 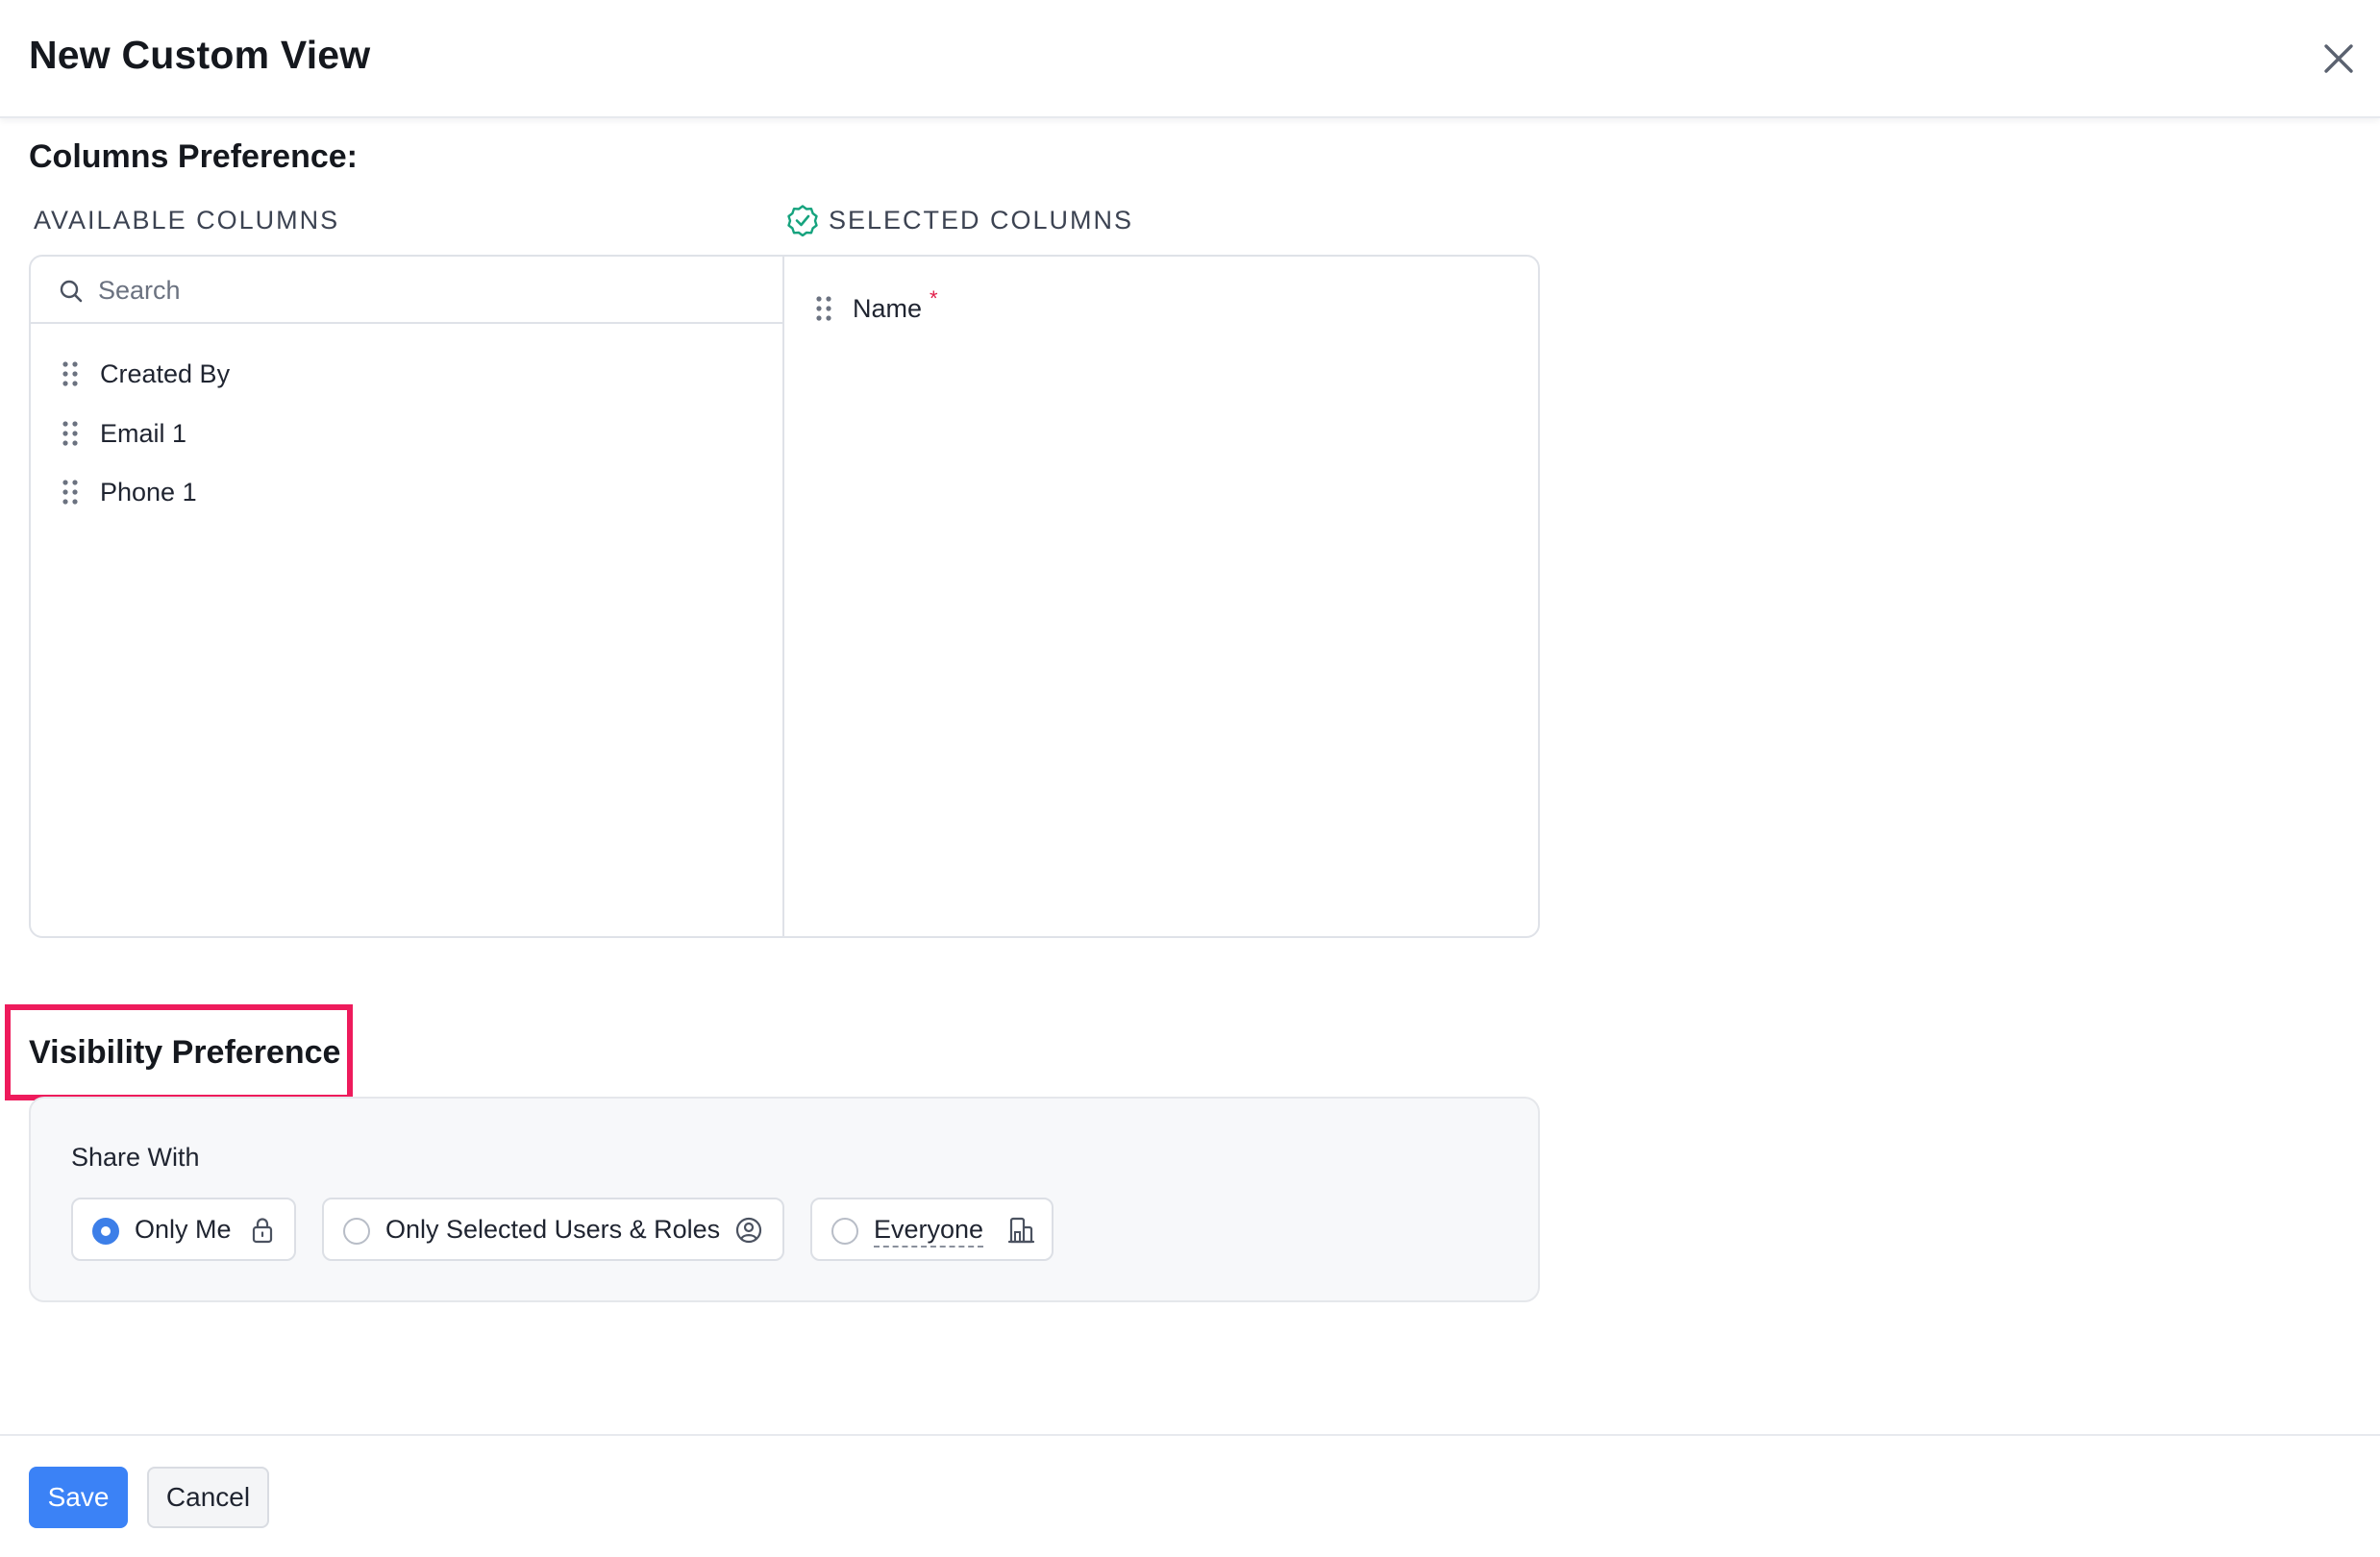 I want to click on available-column-item: Created By, so click(x=406, y=374).